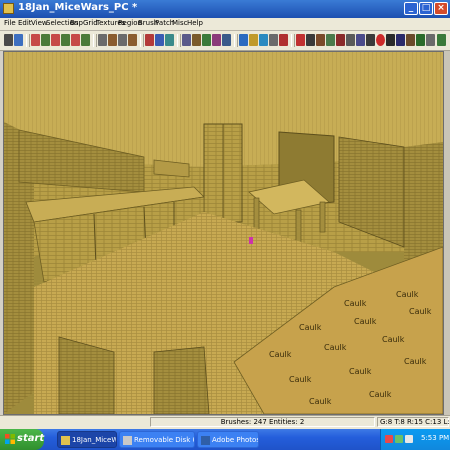 Image resolution: width=450 pixels, height=450 pixels. What do you see at coordinates (243, 40) in the screenshot?
I see `patch-icon` at bounding box center [243, 40].